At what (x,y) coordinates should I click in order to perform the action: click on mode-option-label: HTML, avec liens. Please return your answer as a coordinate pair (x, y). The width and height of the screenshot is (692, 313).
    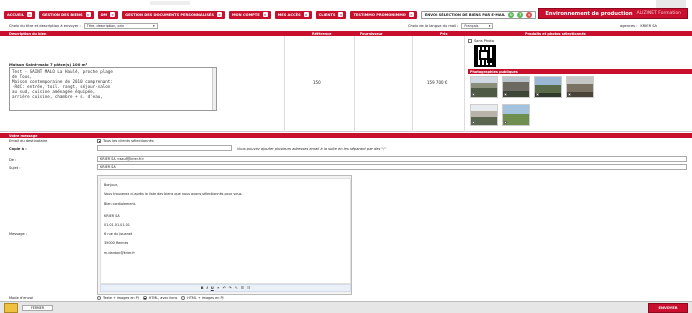
    Looking at the image, I should click on (163, 298).